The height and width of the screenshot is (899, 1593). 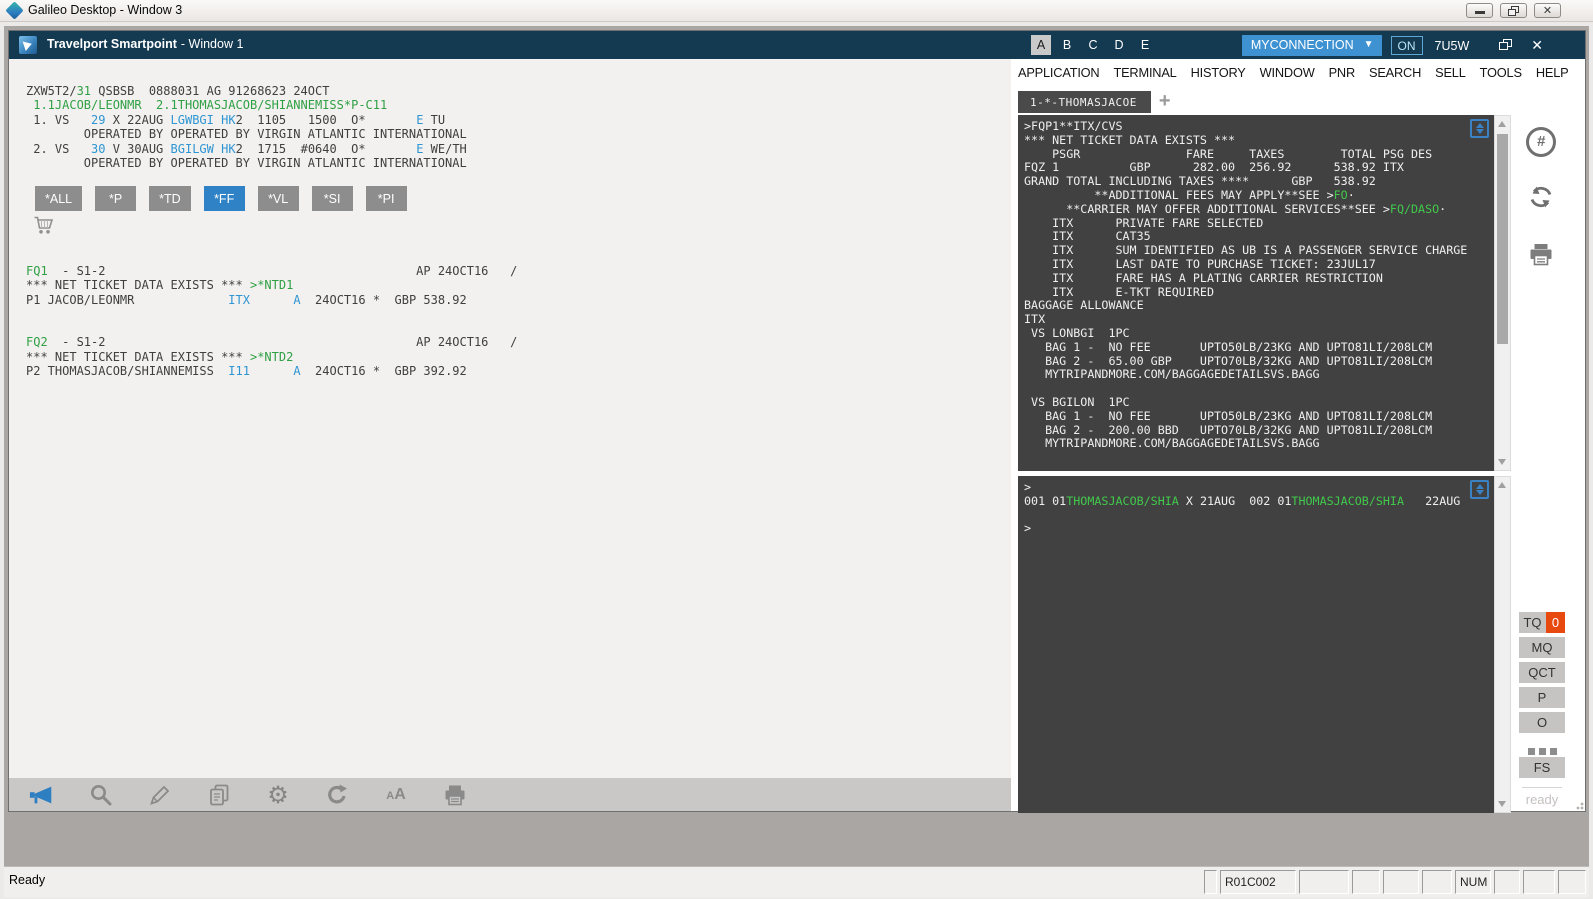 I want to click on rail-separator, so click(x=1542, y=787).